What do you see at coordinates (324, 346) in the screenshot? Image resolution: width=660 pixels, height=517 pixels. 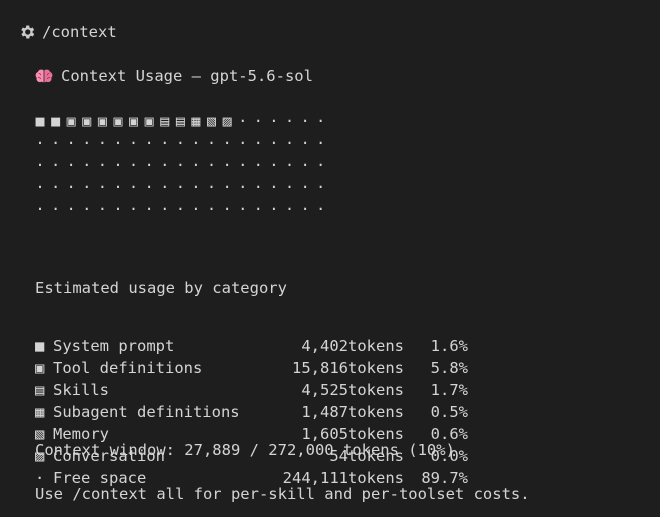 I see `category-tokens: 4,402` at bounding box center [324, 346].